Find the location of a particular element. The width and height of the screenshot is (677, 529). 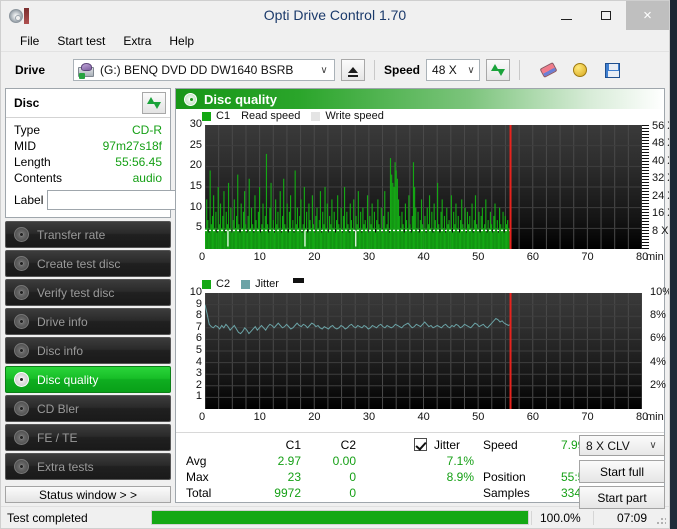

start-full-button: Start full is located at coordinates (622, 471).